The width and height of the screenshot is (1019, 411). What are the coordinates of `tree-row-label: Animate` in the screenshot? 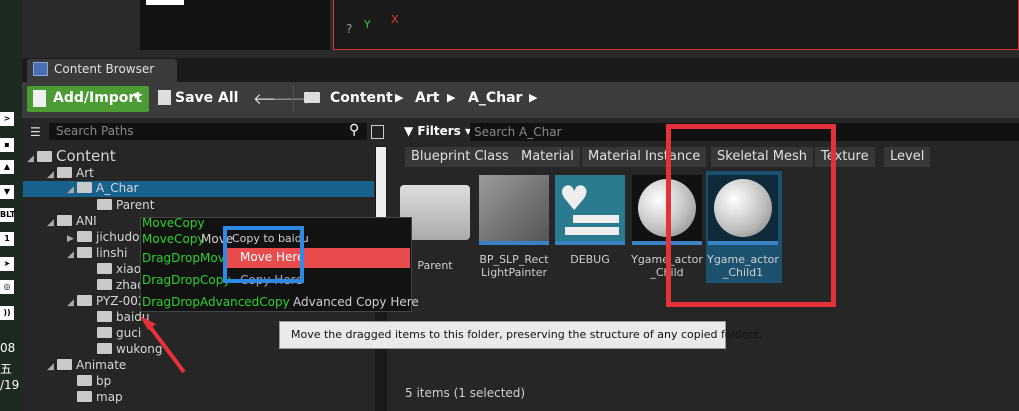 It's located at (101, 365).